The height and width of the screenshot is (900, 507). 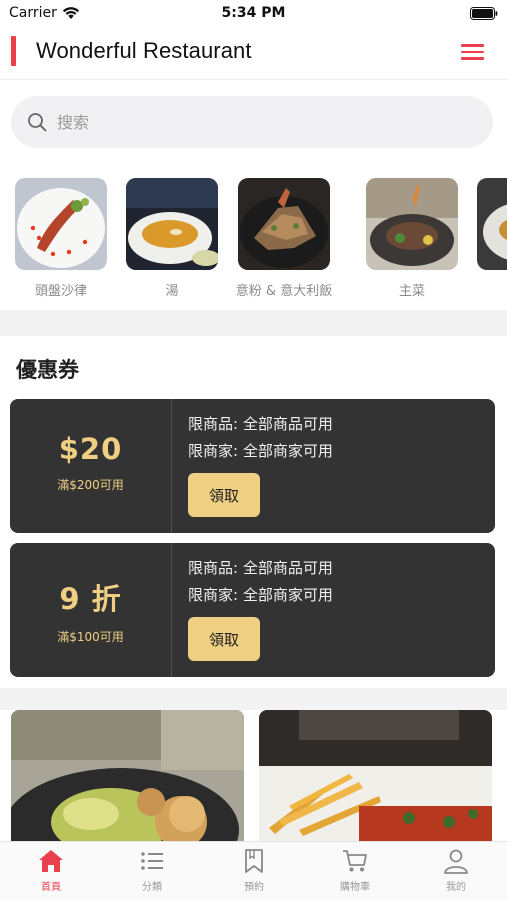 What do you see at coordinates (411, 291) in the screenshot?
I see `category-label: 主菜` at bounding box center [411, 291].